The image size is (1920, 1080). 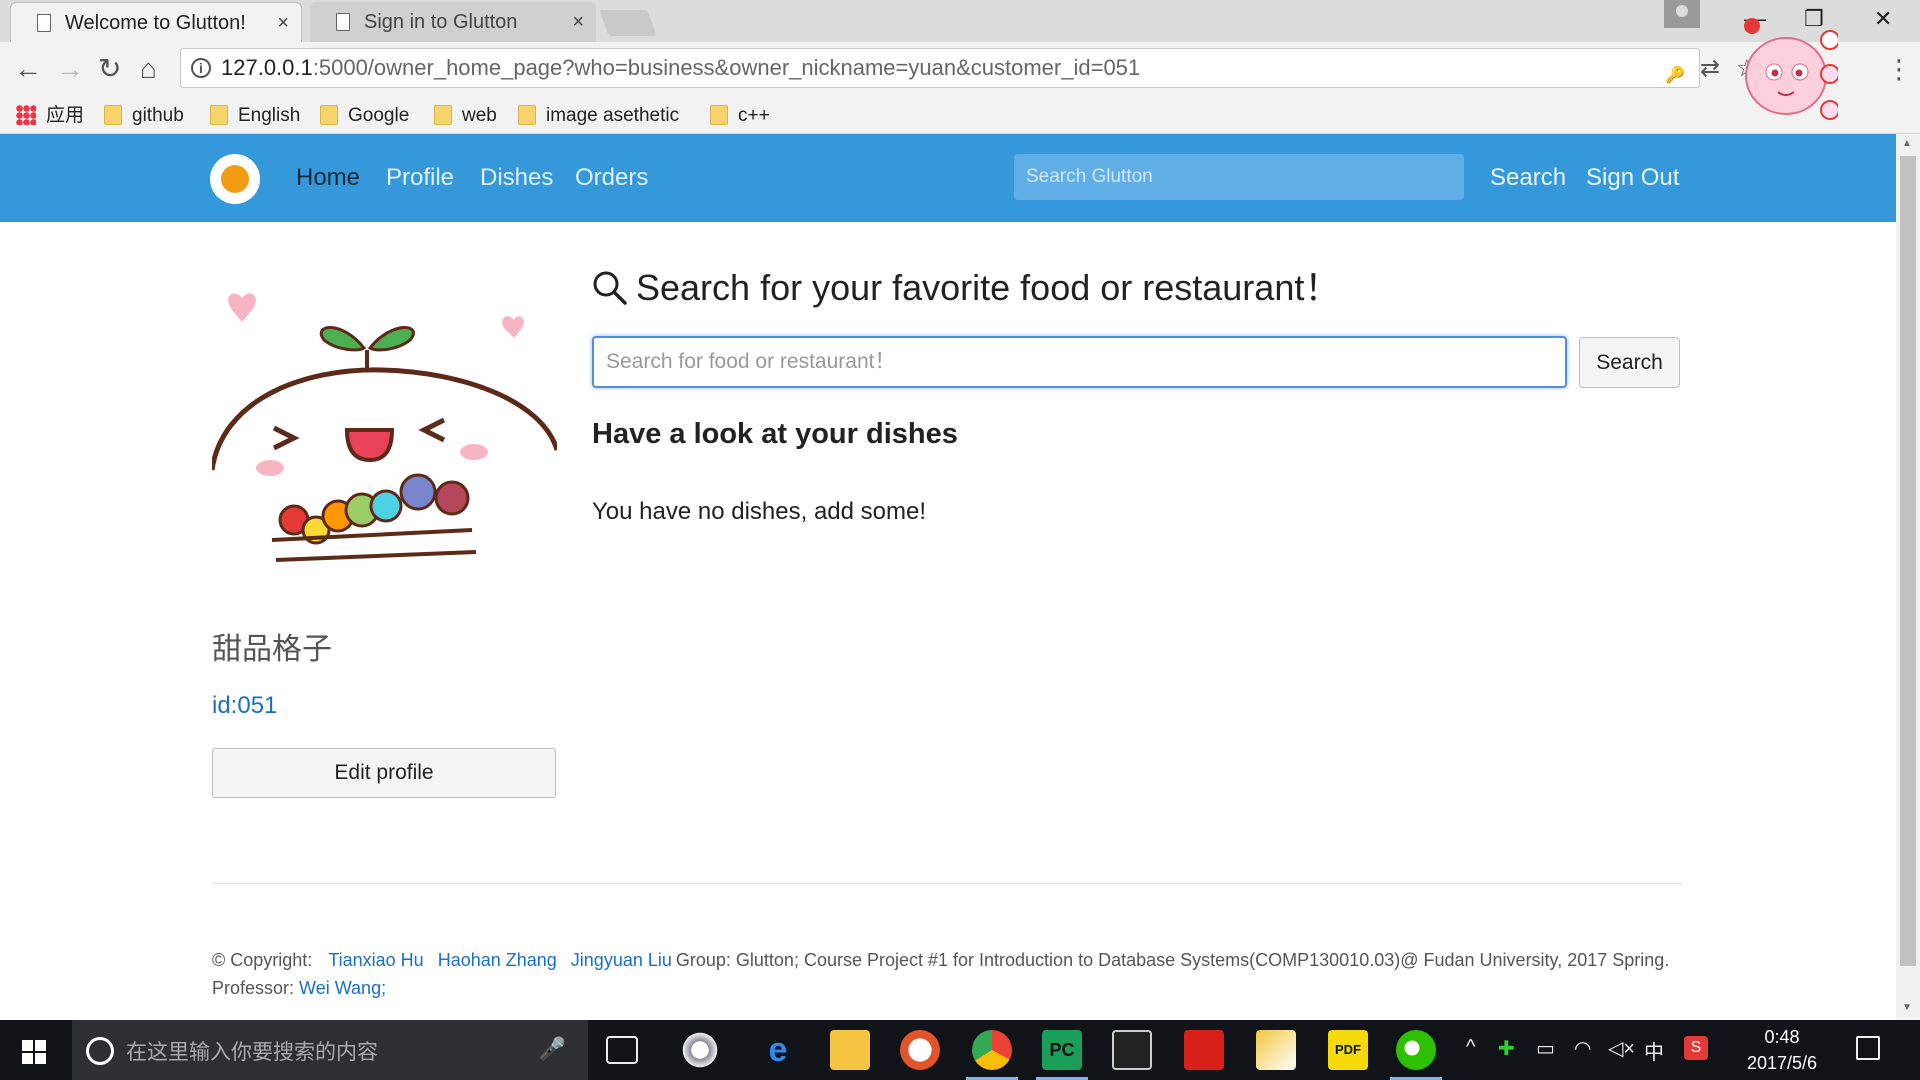 I want to click on nav-signout: Sign Out, so click(x=1632, y=178).